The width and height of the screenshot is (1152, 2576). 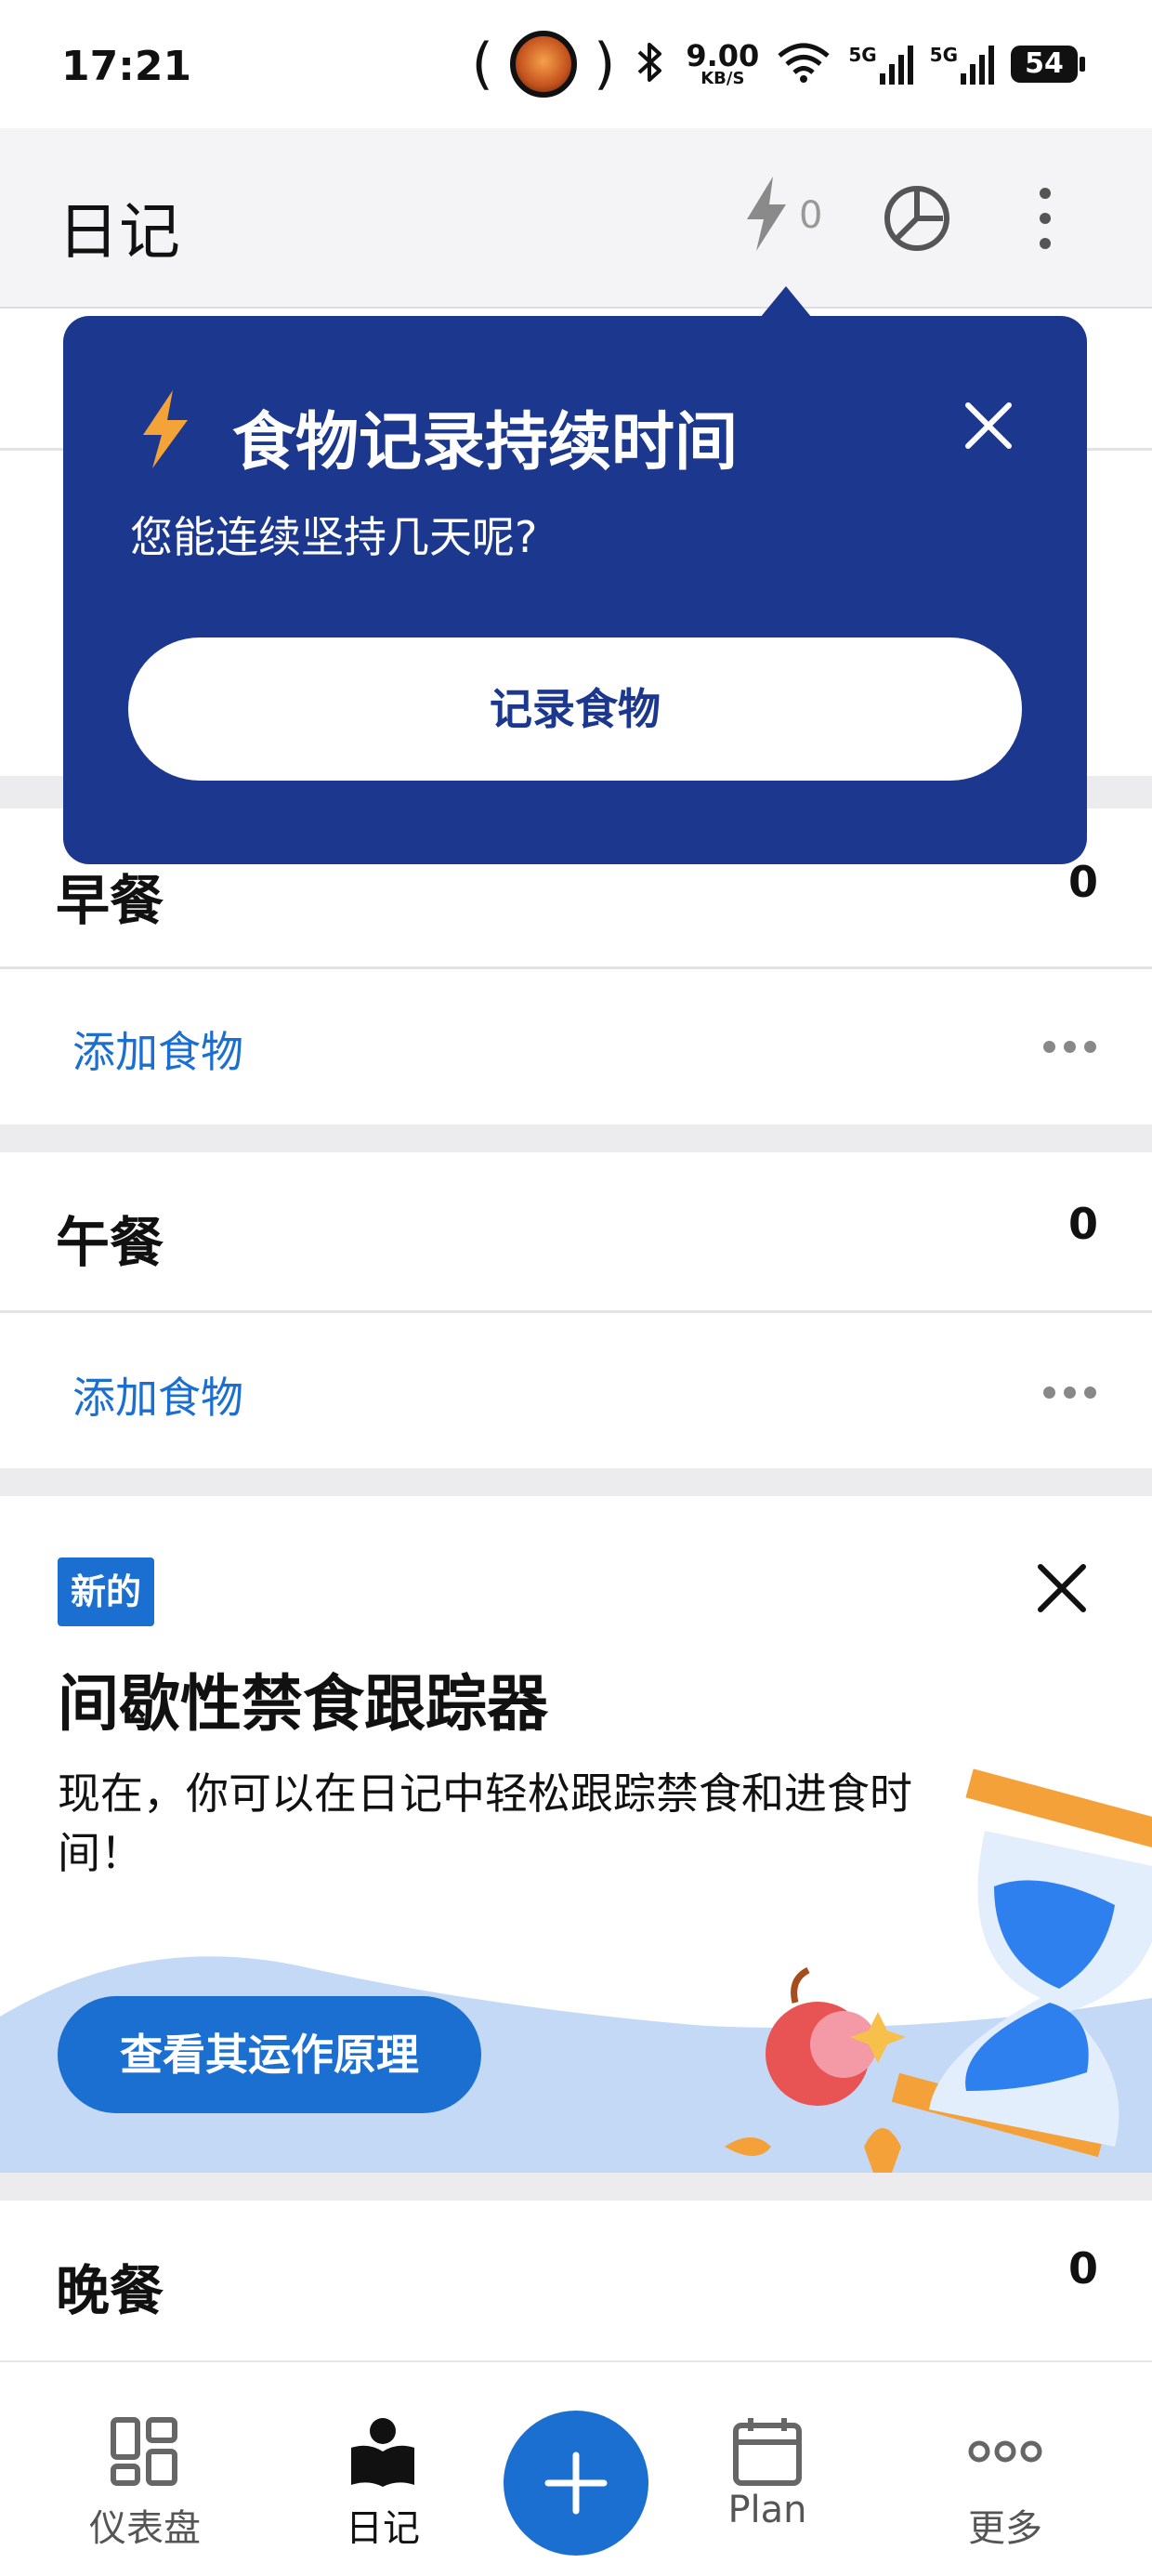 I want to click on meal-title: 晚餐, so click(x=110, y=2290).